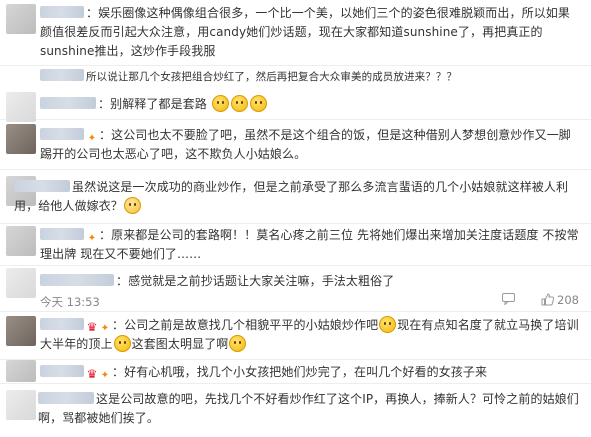 The image size is (591, 437). I want to click on like-button: 208, so click(560, 300).